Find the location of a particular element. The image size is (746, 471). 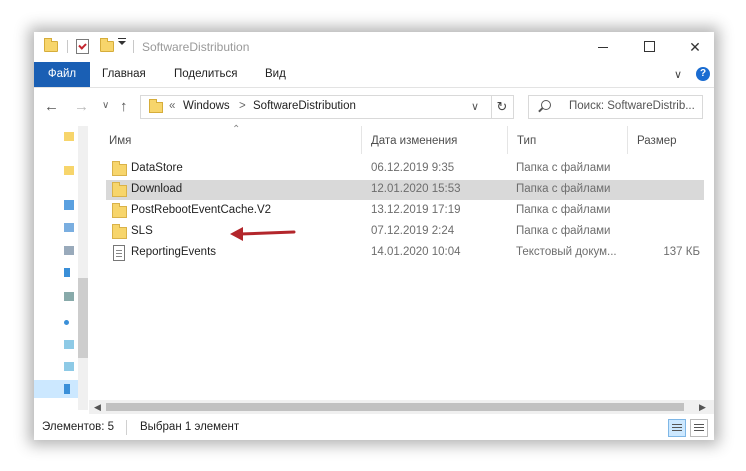

annotation-arrow-icon is located at coordinates (263, 234).